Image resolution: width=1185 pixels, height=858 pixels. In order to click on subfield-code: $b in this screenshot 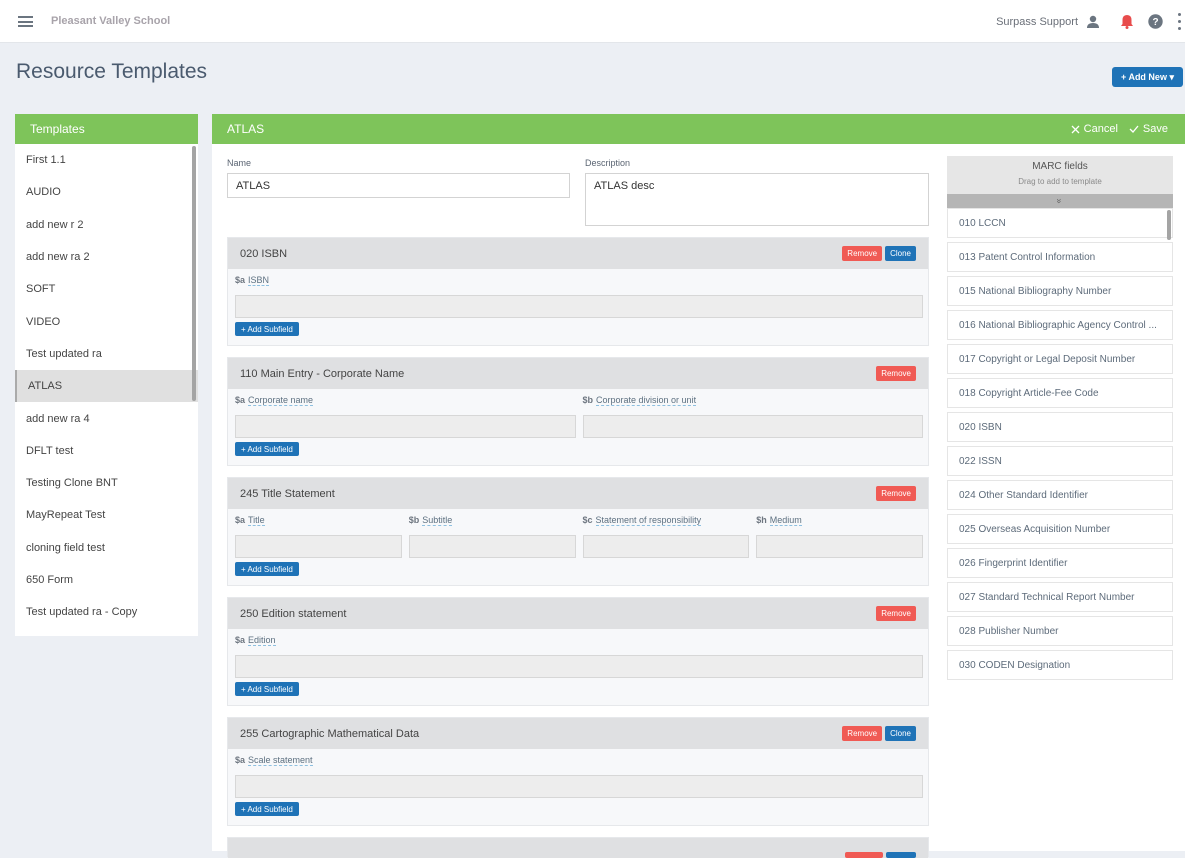, I will do `click(414, 520)`.